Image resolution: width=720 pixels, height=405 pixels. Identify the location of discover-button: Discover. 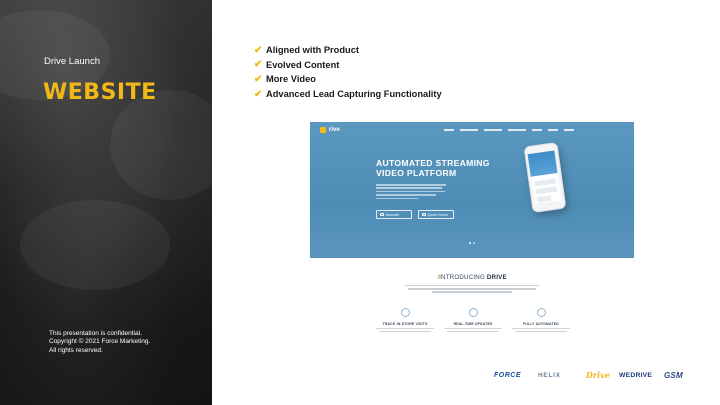
(394, 214).